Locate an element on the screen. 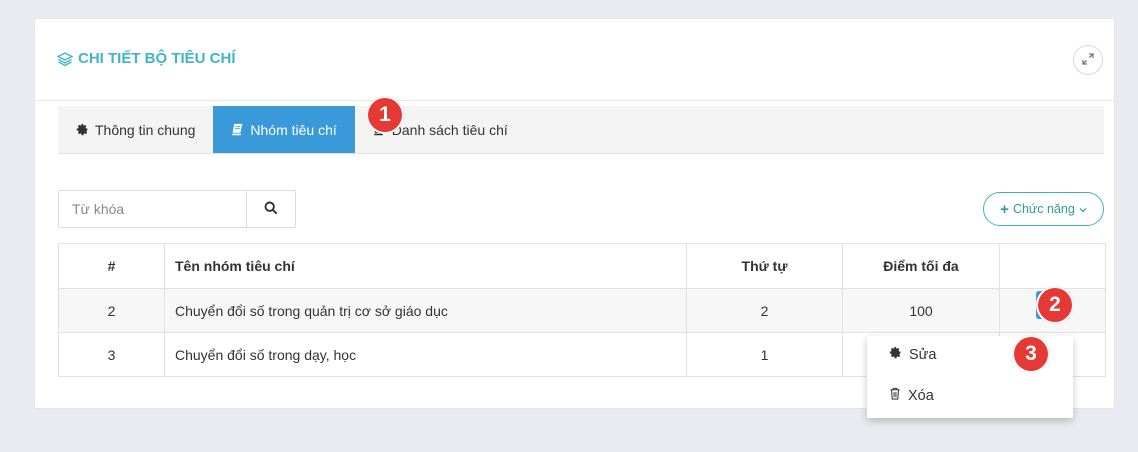 This screenshot has width=1138, height=452. column-header-max-score: Điểm tối đa is located at coordinates (921, 266).